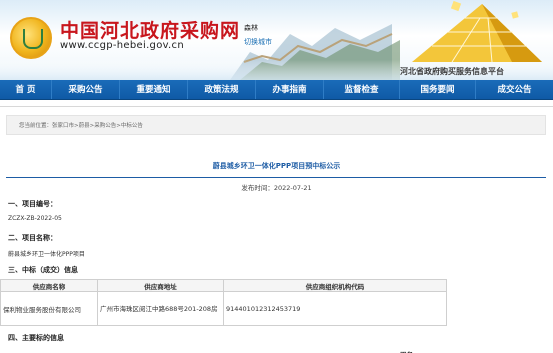 The height and width of the screenshot is (353, 553). Describe the element at coordinates (406, 351) in the screenshot. I see `service-label: 服务` at that location.